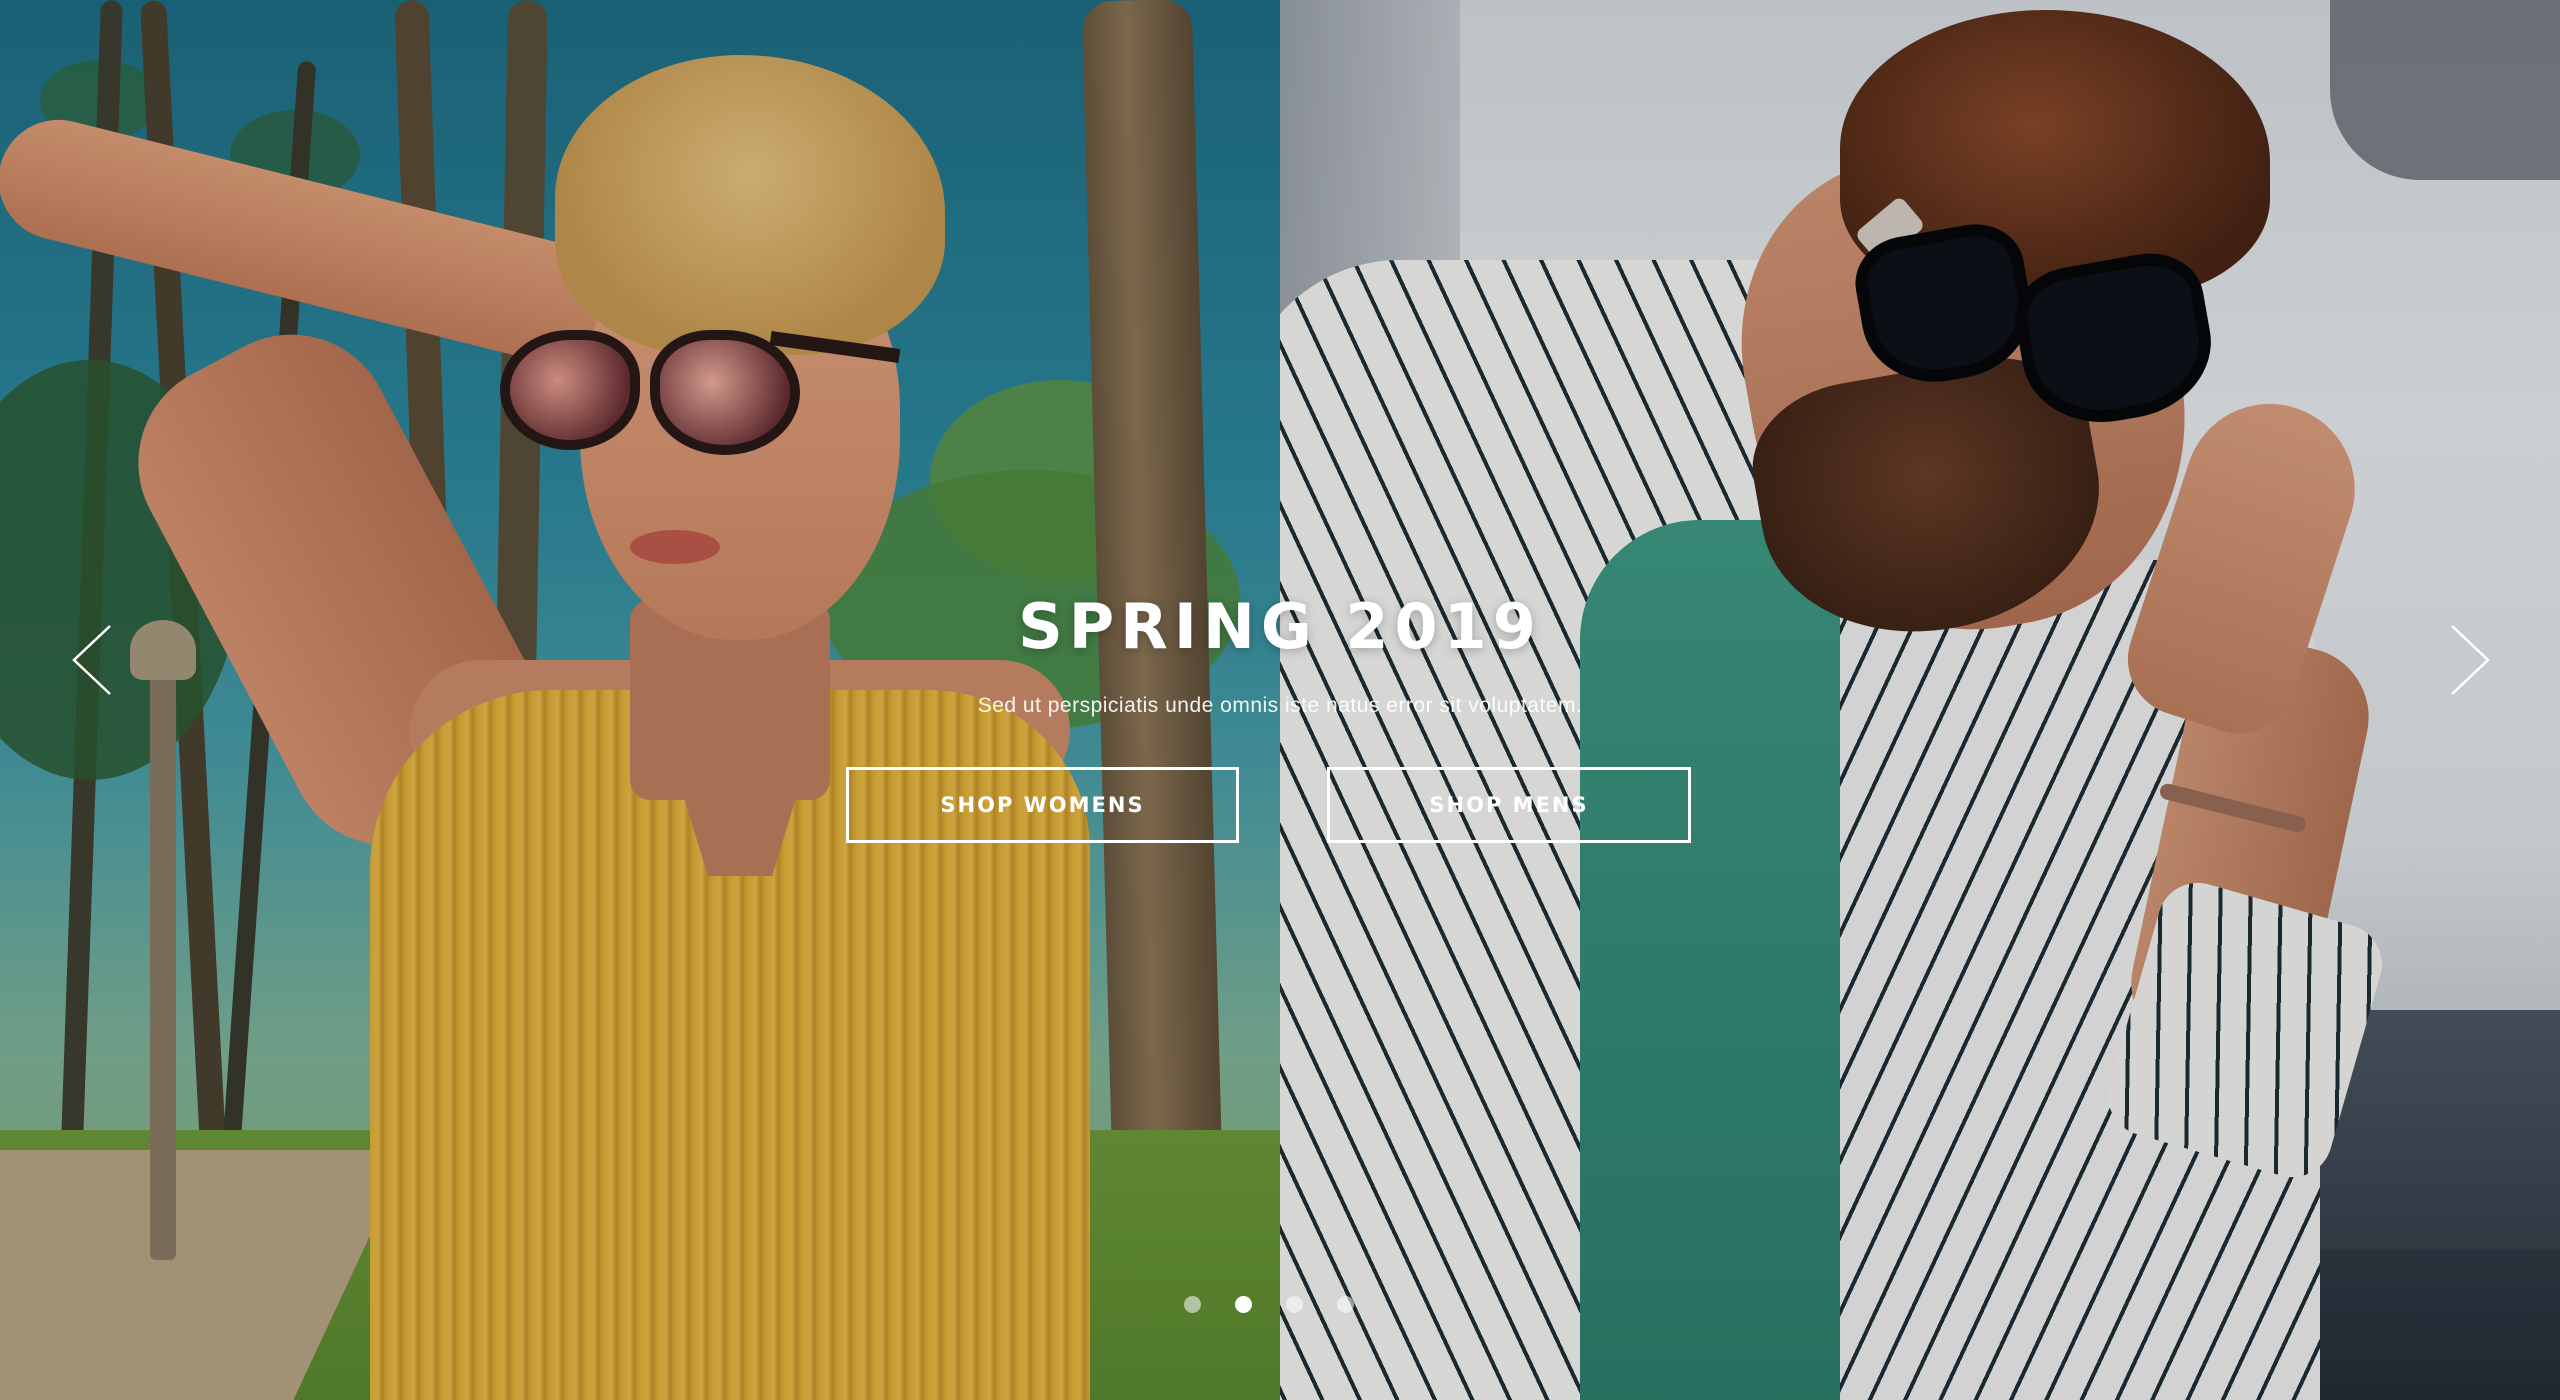 The image size is (2560, 1400). I want to click on chevron-left-icon, so click(91, 660).